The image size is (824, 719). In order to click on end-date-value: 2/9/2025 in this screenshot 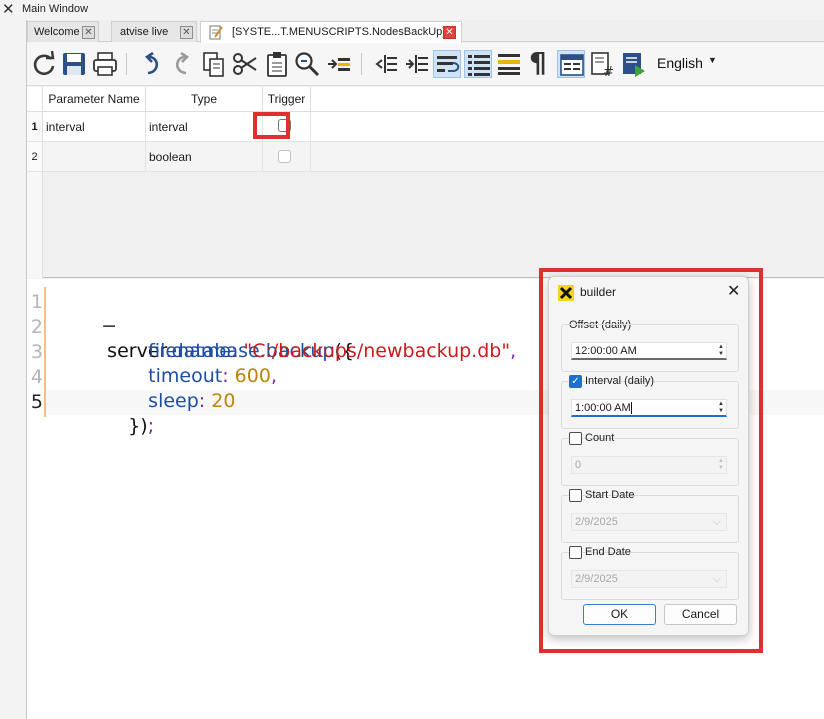, I will do `click(596, 579)`.